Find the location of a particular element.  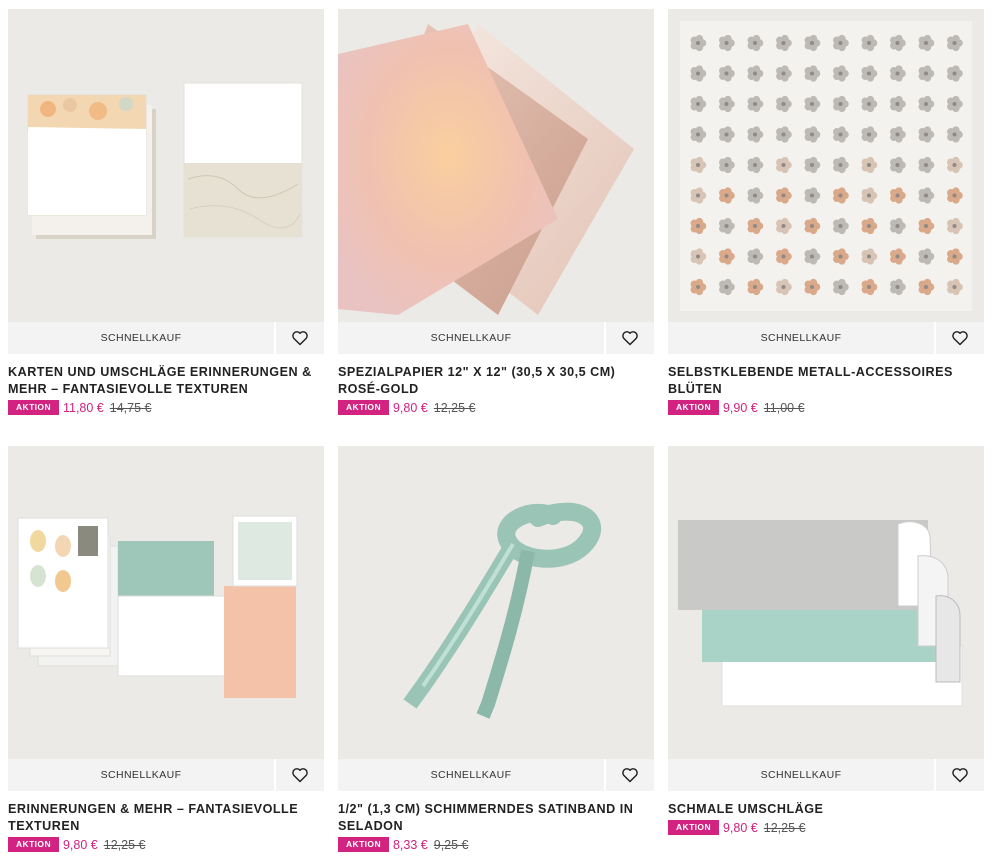

slim-envelopes-image is located at coordinates (826, 602).